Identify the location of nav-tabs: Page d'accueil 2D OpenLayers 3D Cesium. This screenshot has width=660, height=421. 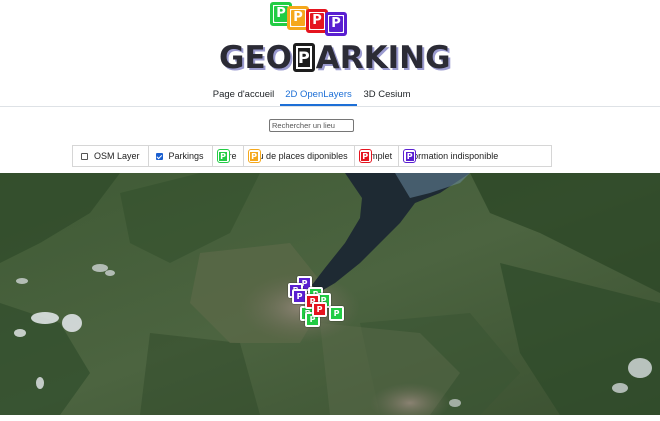
(330, 96).